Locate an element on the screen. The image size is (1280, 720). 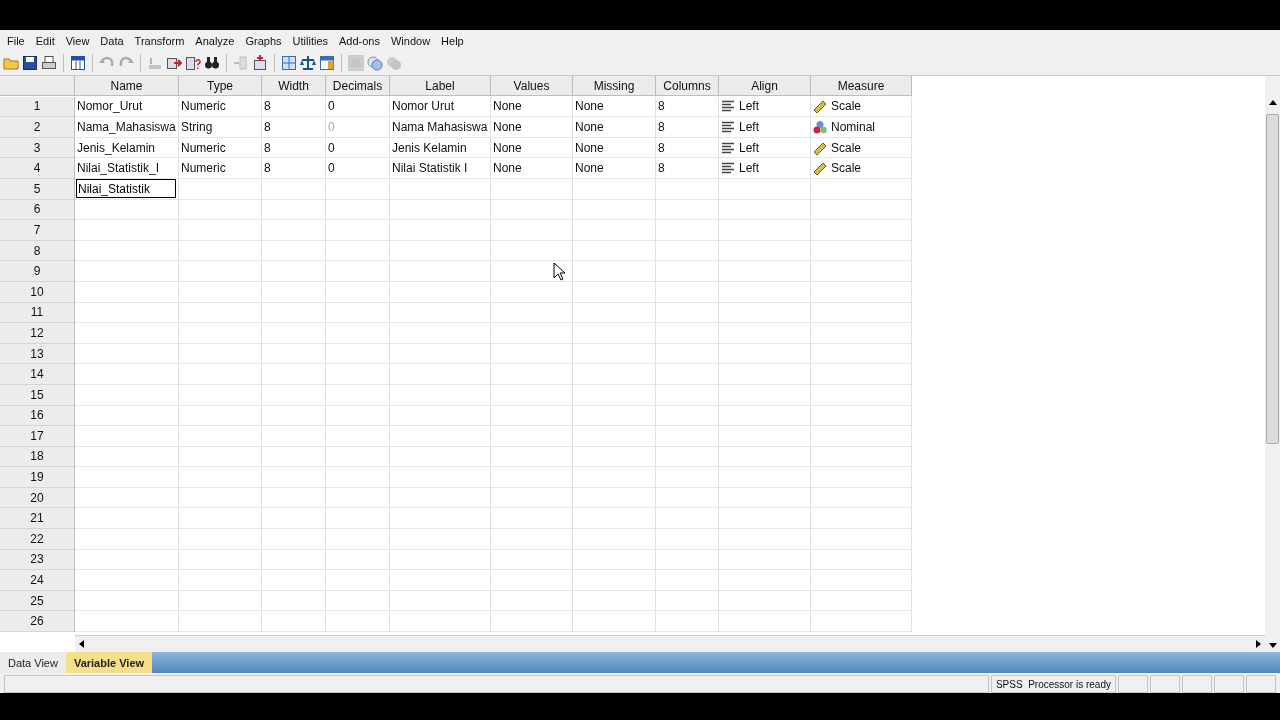
table-cell: Nomor Urut is located at coordinates (440, 107).